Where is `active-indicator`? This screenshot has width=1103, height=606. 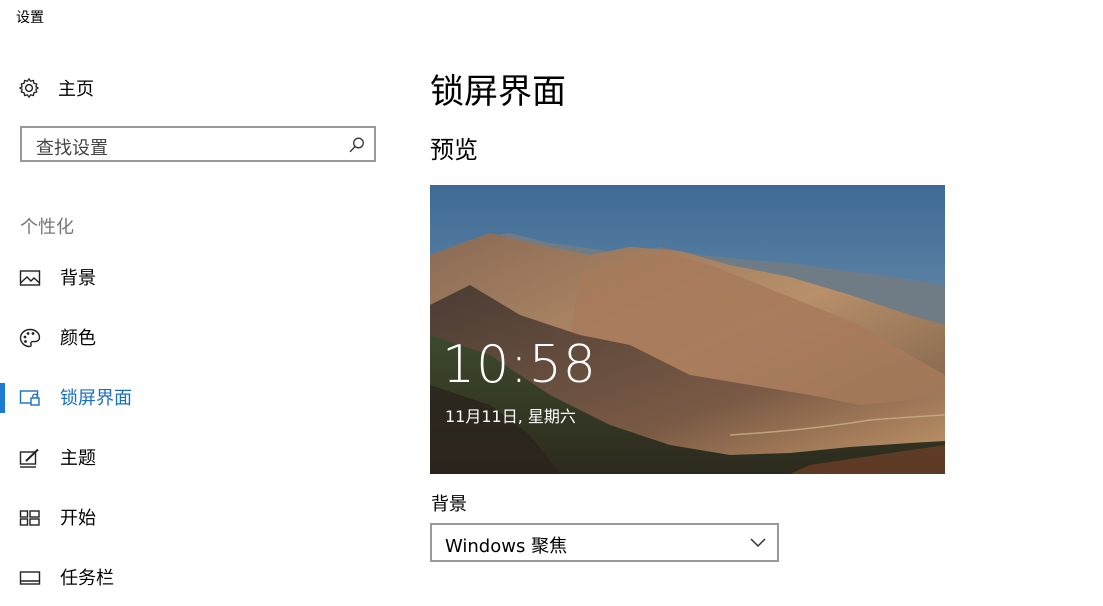
active-indicator is located at coordinates (2, 398).